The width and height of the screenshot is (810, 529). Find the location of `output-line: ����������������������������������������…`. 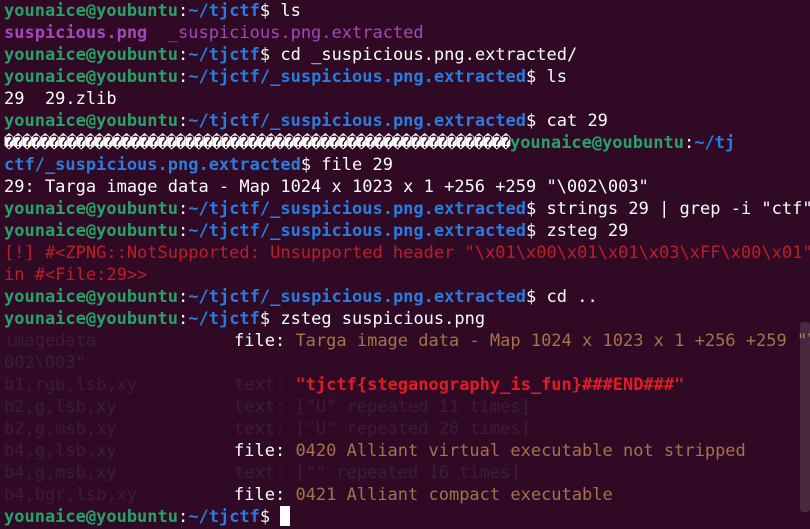

output-line: ����������������������������������������… is located at coordinates (370, 143).